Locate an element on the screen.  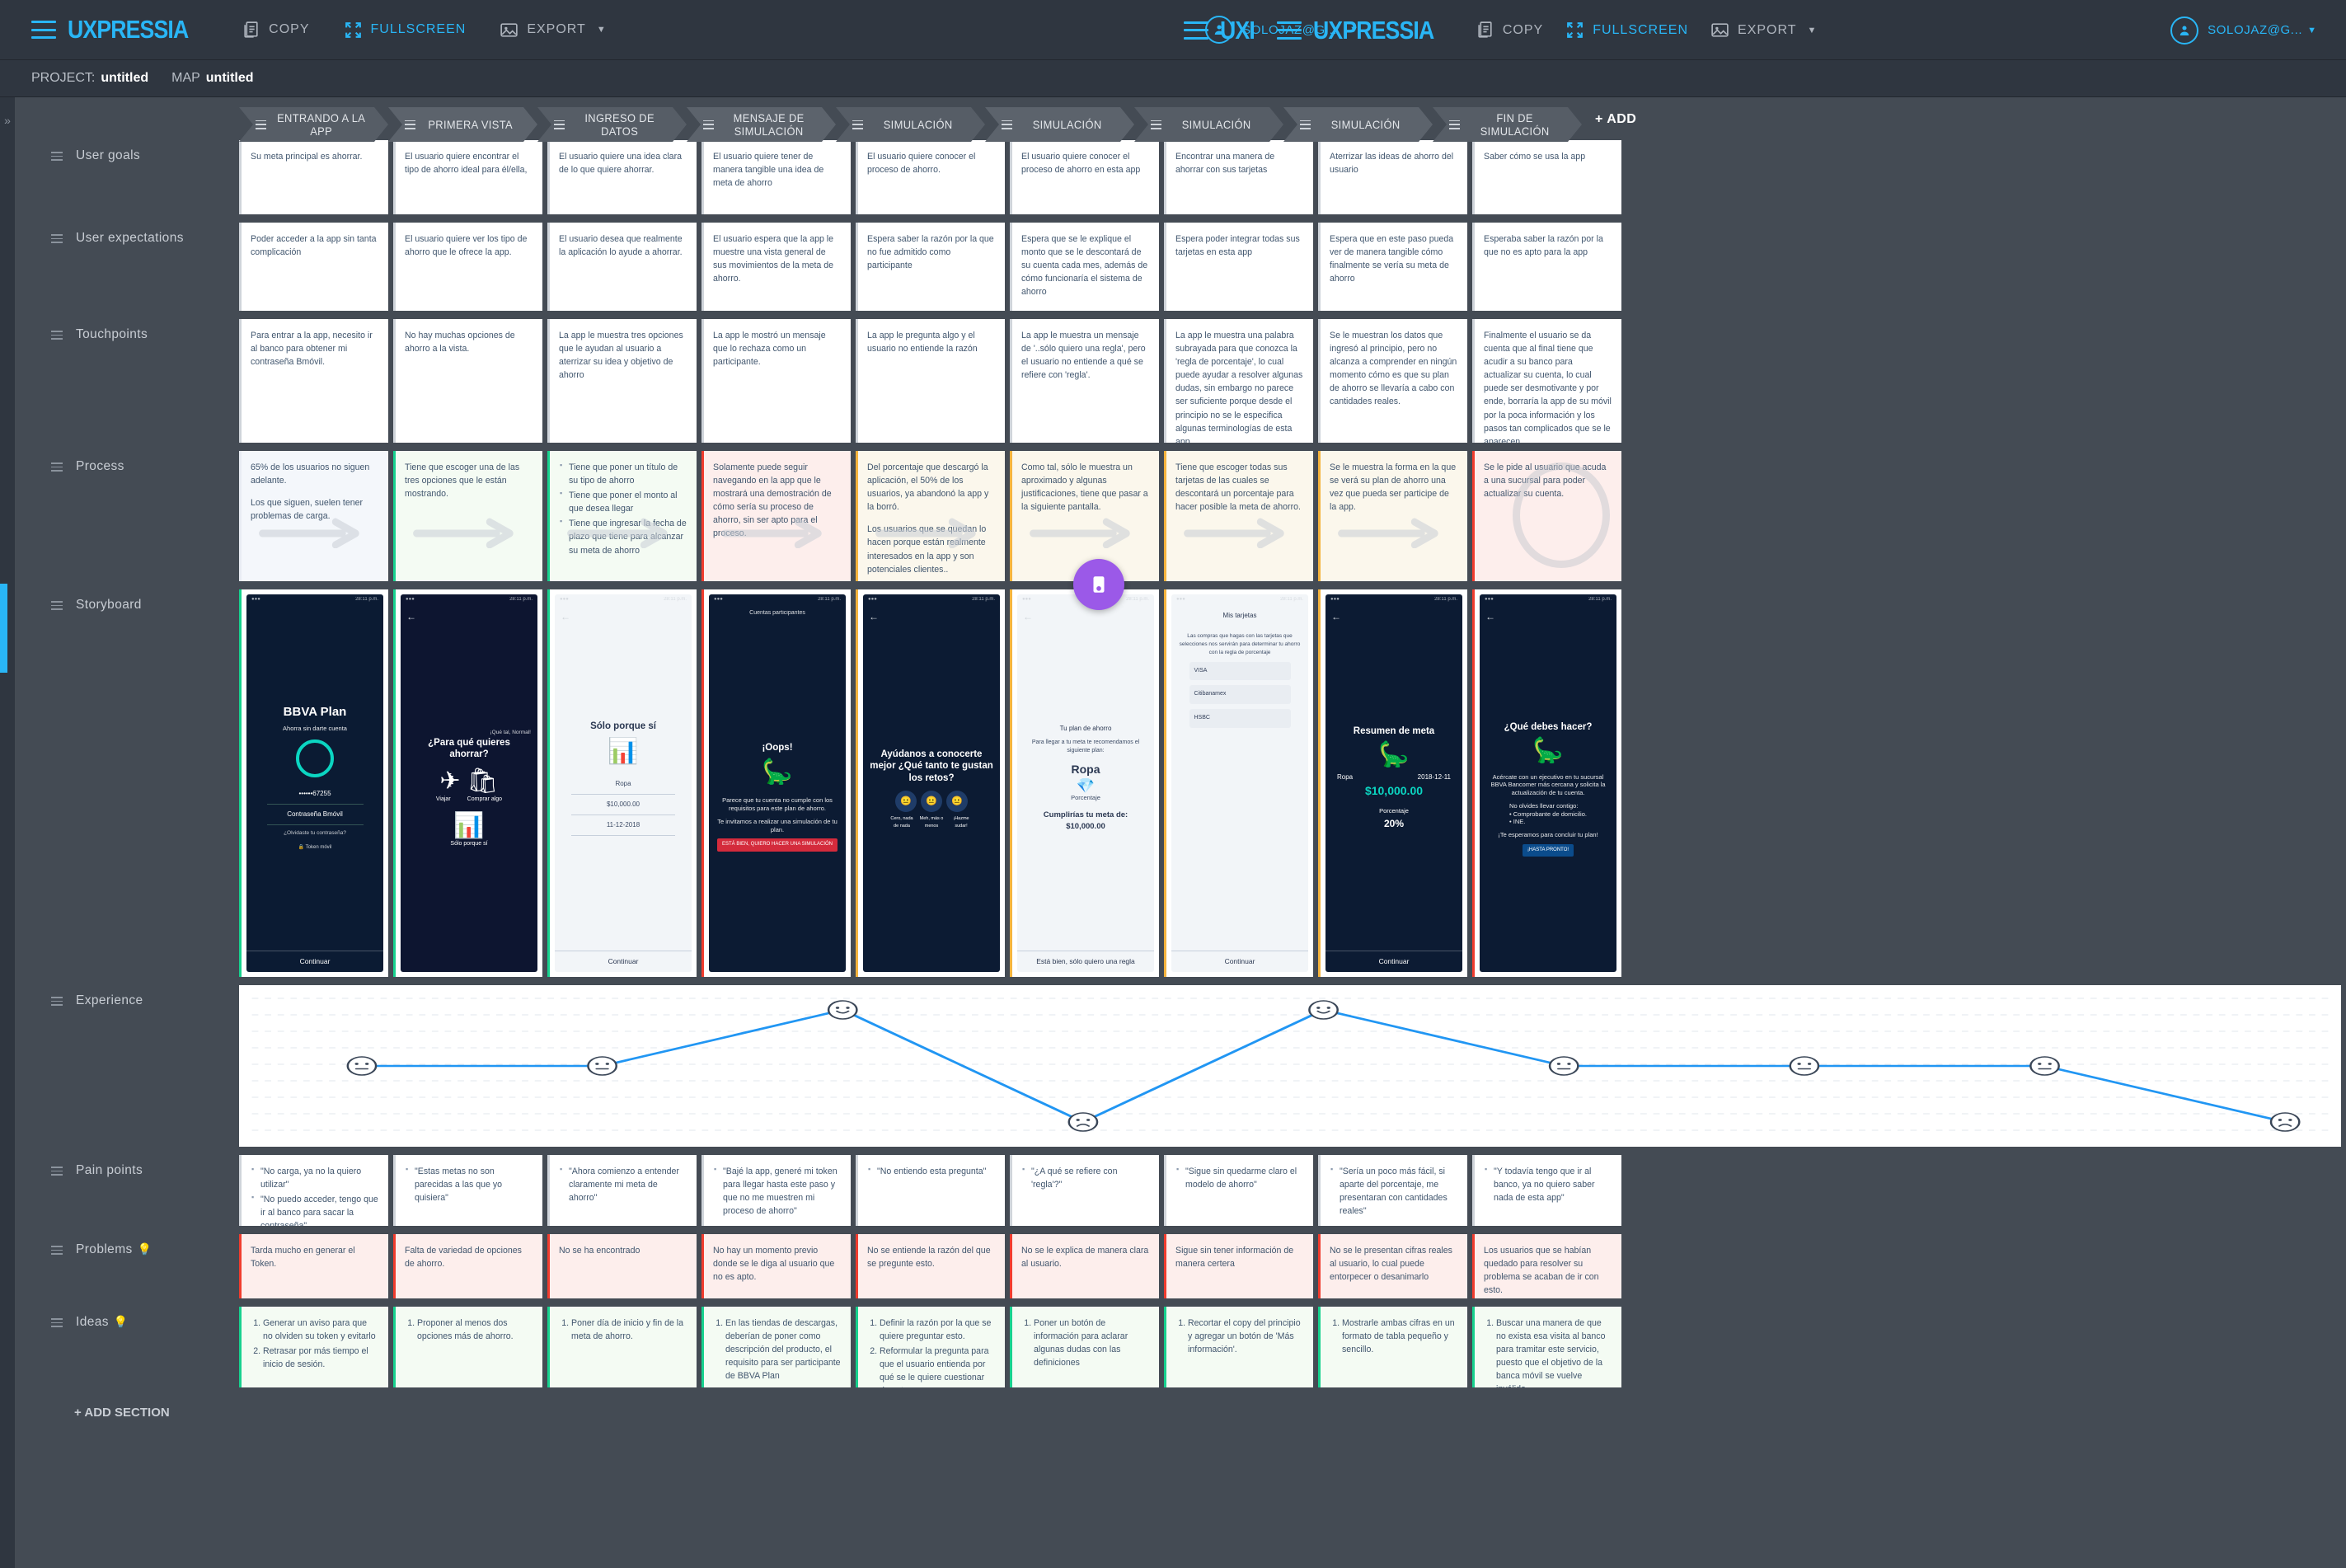
account-menu-right: SOLOJAZ@G... ▼ is located at coordinates (2258, 30).